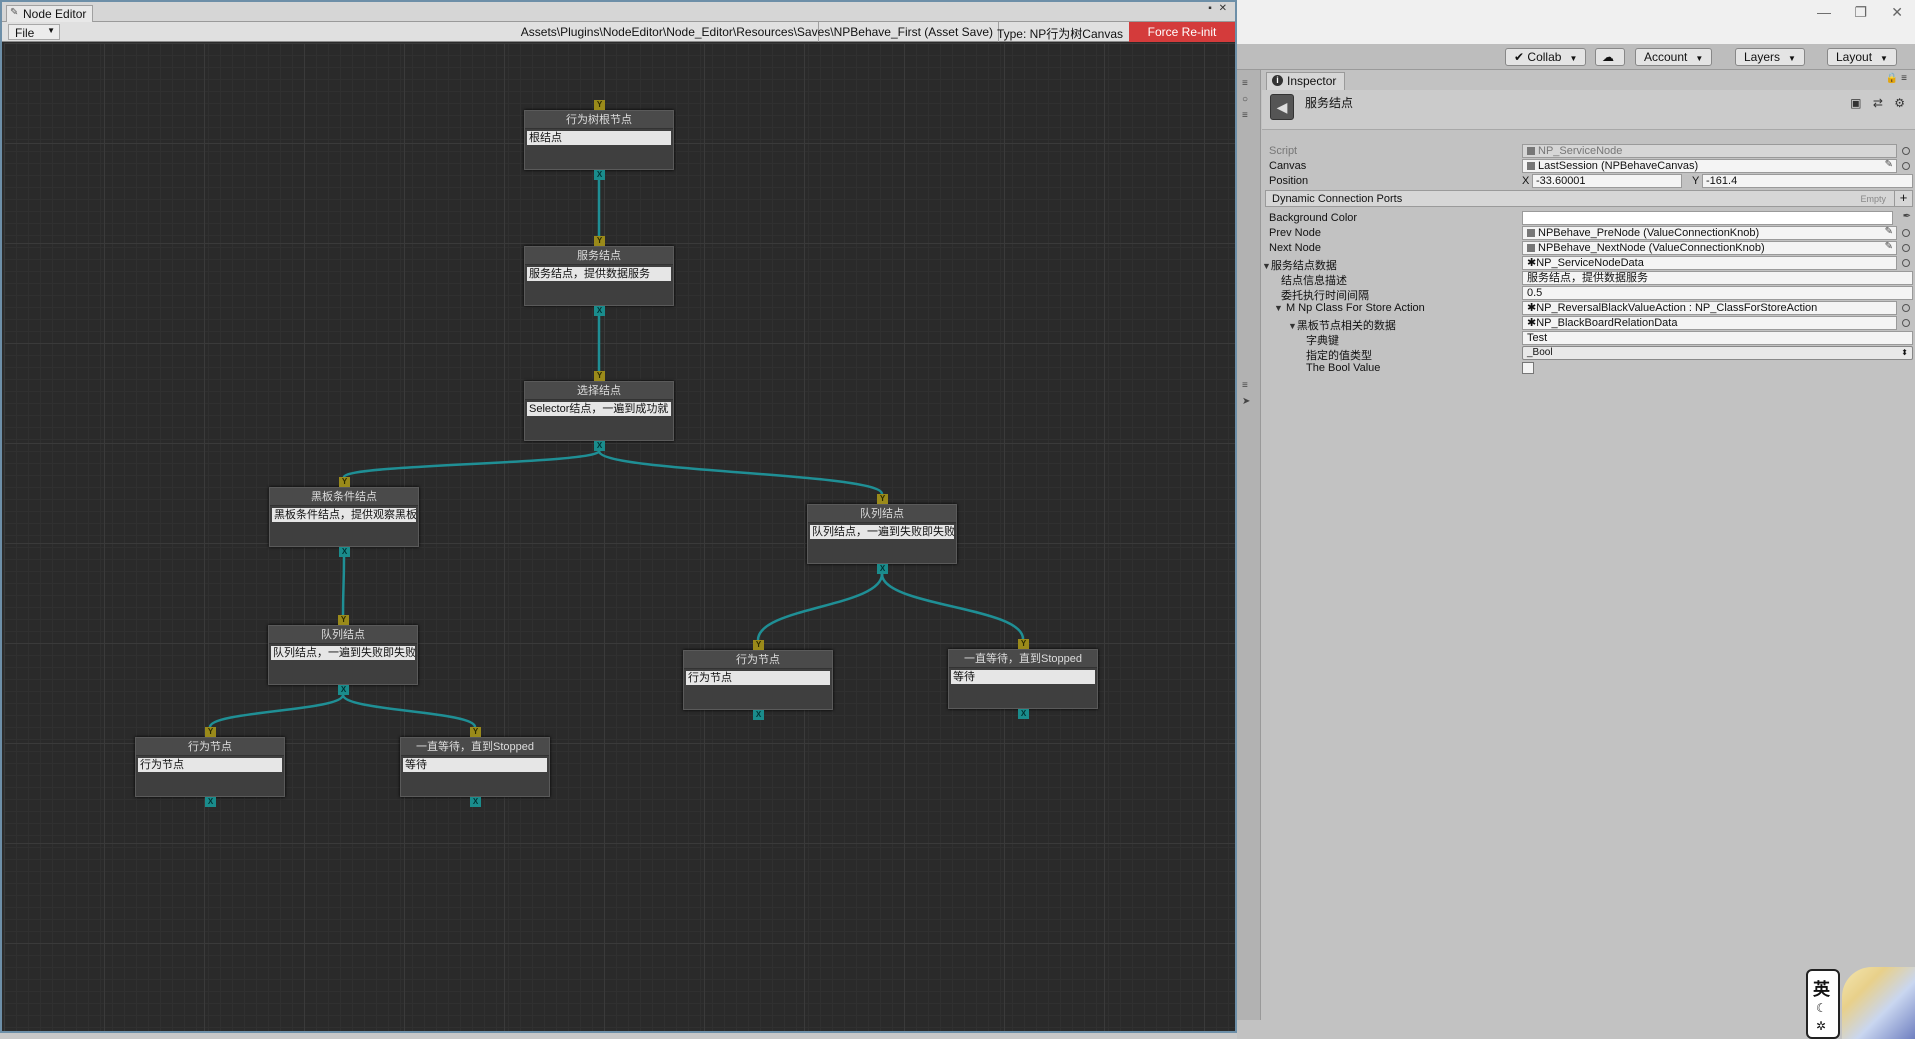 The image size is (1915, 1039). What do you see at coordinates (1249, 100) in the screenshot?
I see `lock-icon: ○` at bounding box center [1249, 100].